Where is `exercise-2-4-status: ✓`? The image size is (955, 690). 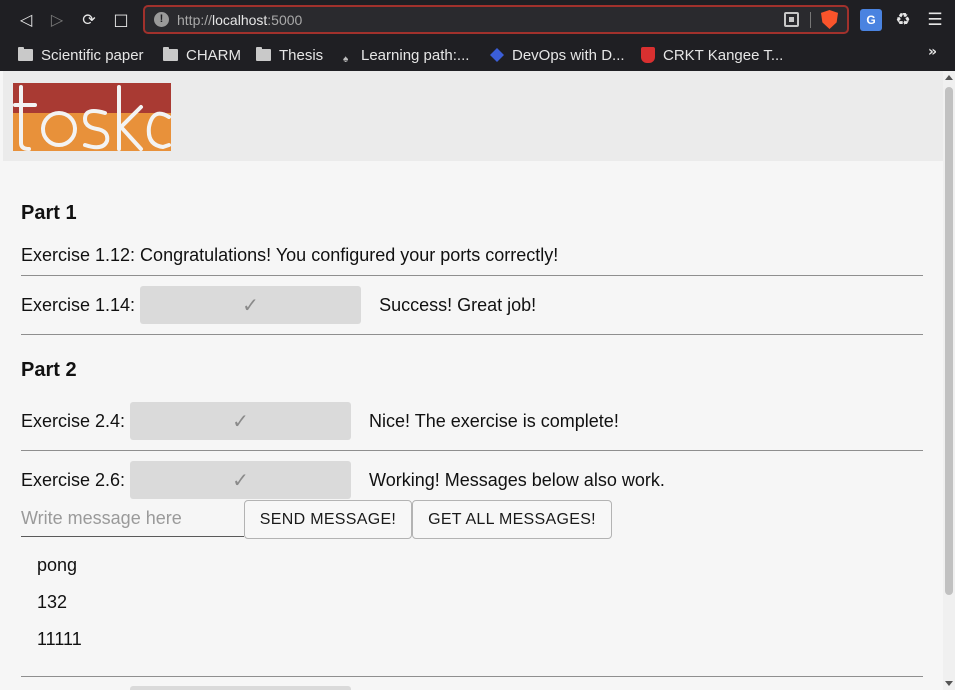
exercise-2-4-status: ✓ is located at coordinates (241, 421).